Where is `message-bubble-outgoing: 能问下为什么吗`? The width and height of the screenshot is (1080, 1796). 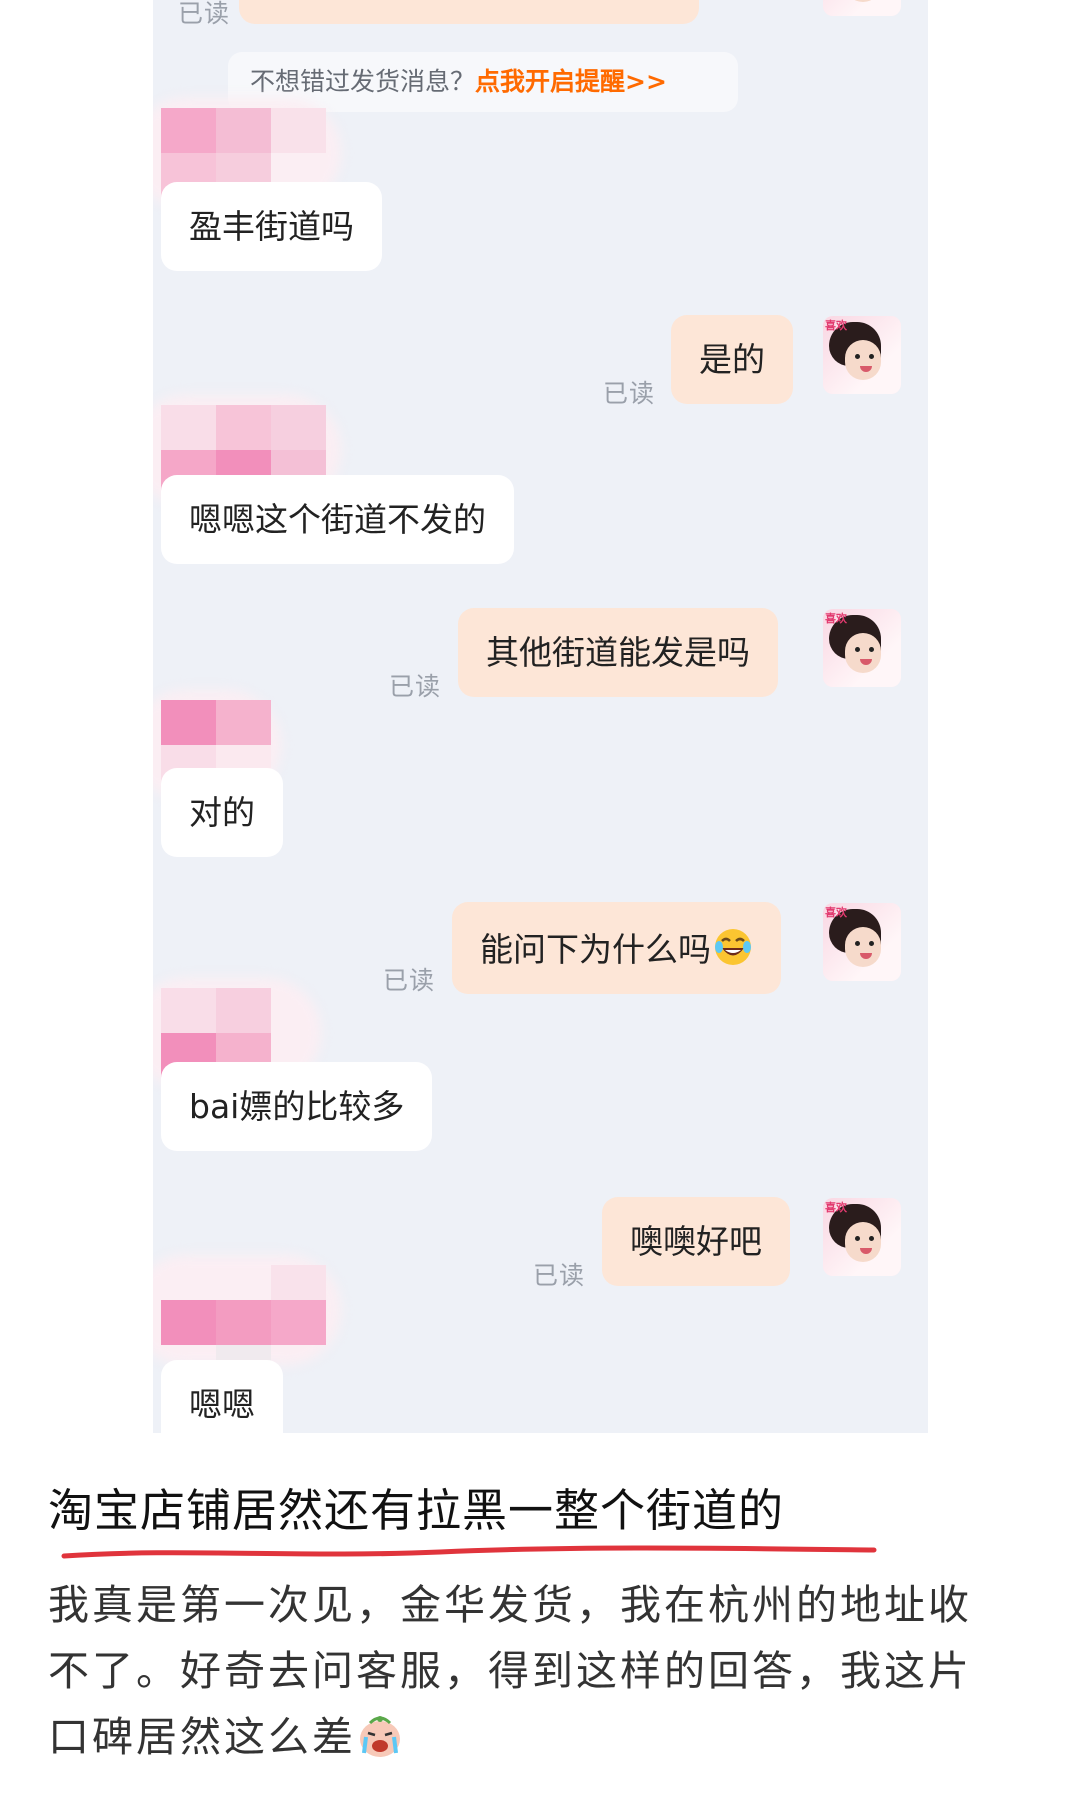
message-bubble-outgoing: 能问下为什么吗 is located at coordinates (616, 948).